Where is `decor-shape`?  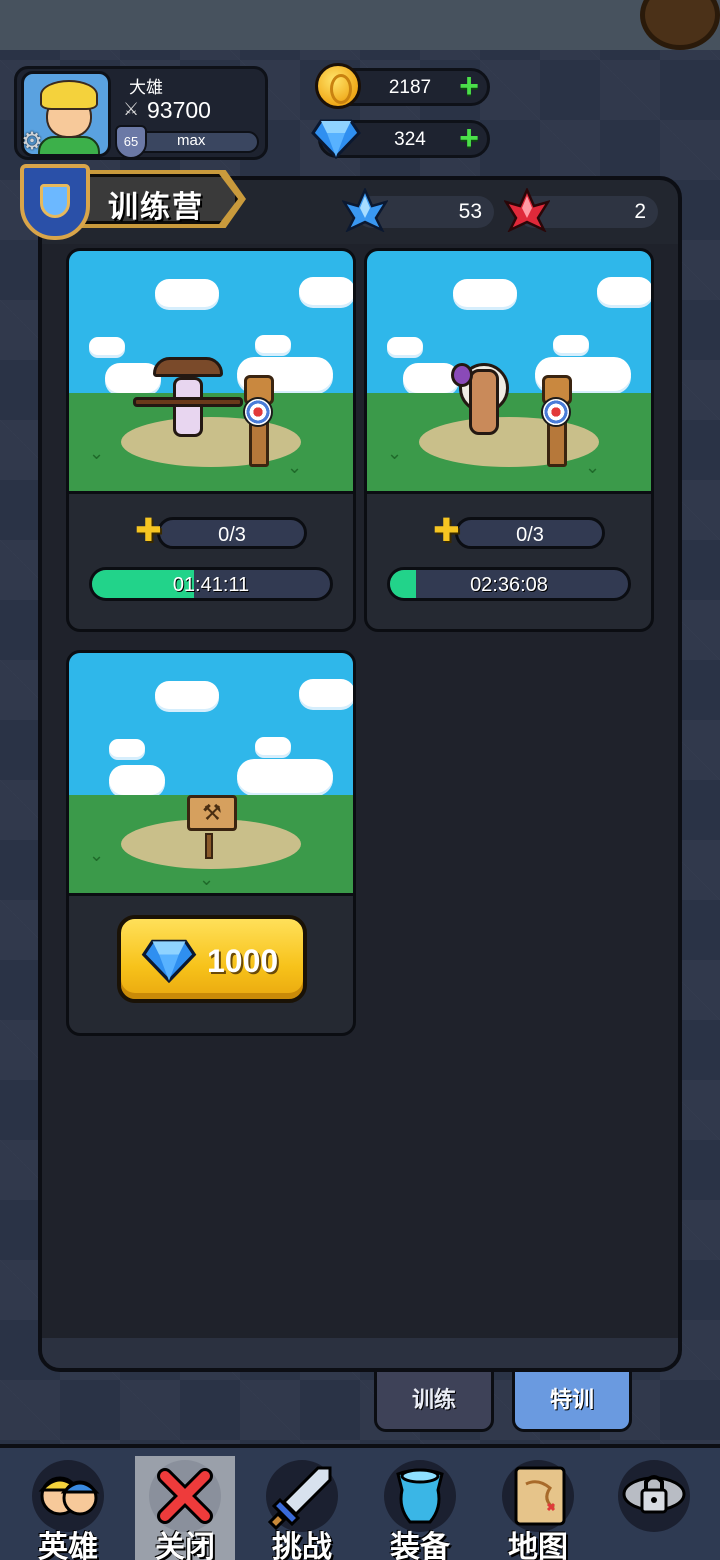
decor-shape is located at coordinates (680, 25).